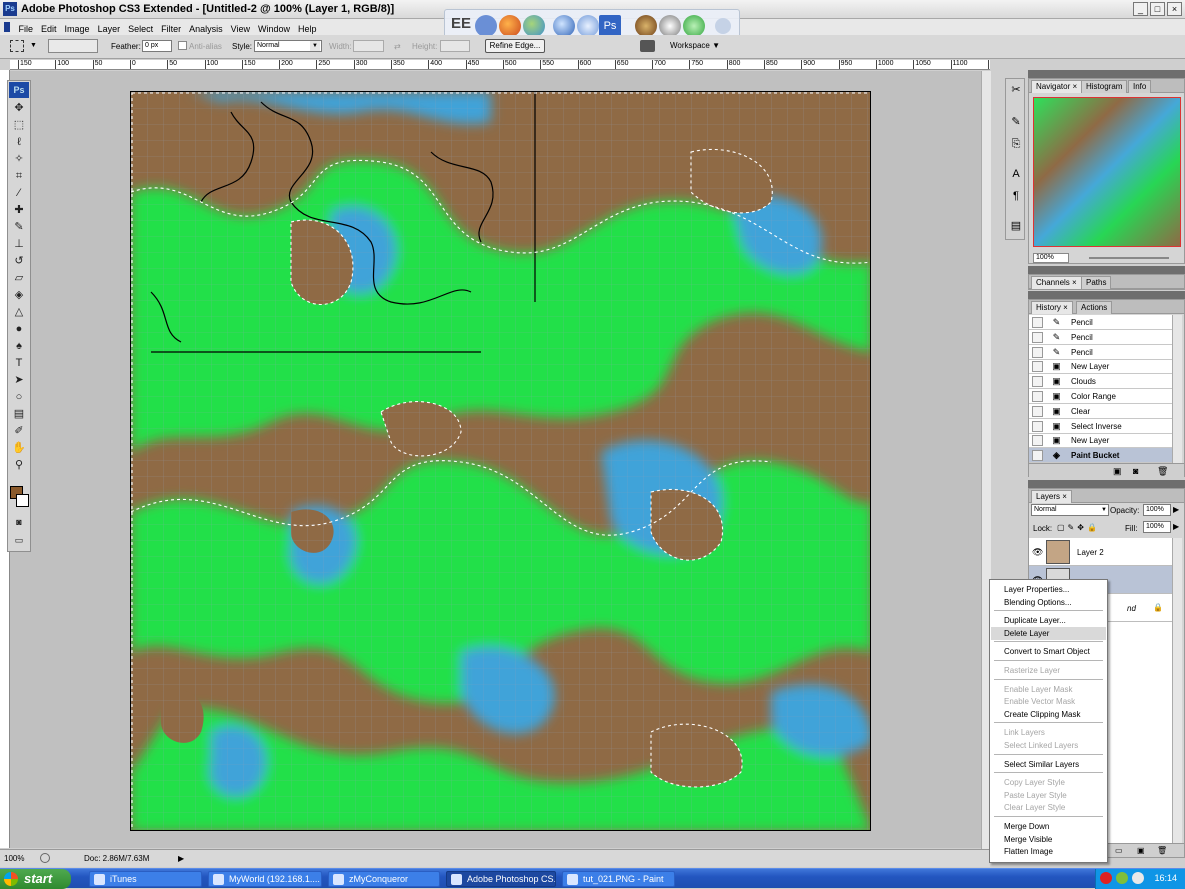 Image resolution: width=1185 pixels, height=889 pixels. What do you see at coordinates (1140, 9) in the screenshot?
I see `minimize-button: _` at bounding box center [1140, 9].